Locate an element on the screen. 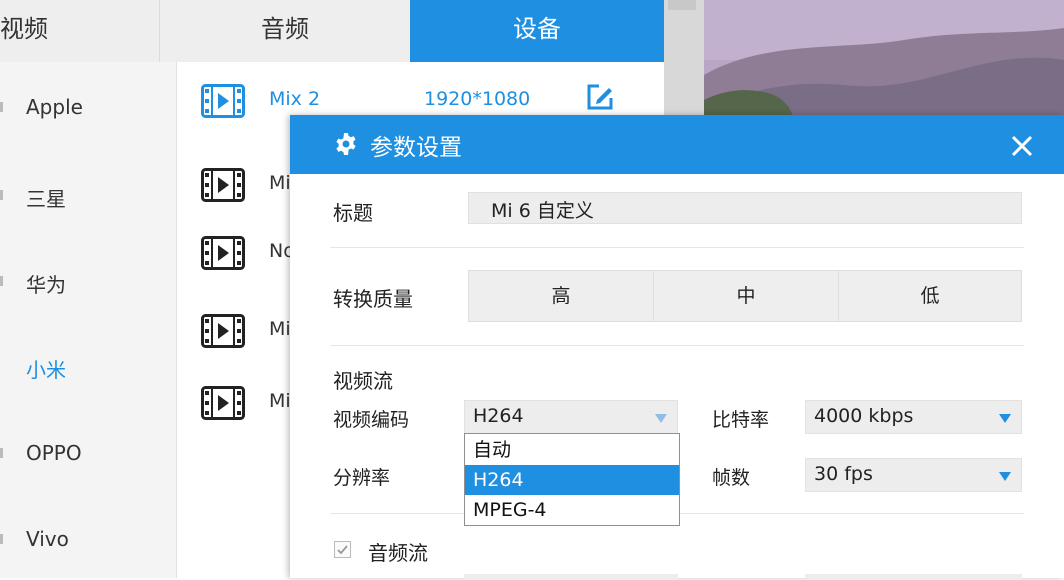 The width and height of the screenshot is (1064, 580). quality-low-label: 低 is located at coordinates (930, 296).